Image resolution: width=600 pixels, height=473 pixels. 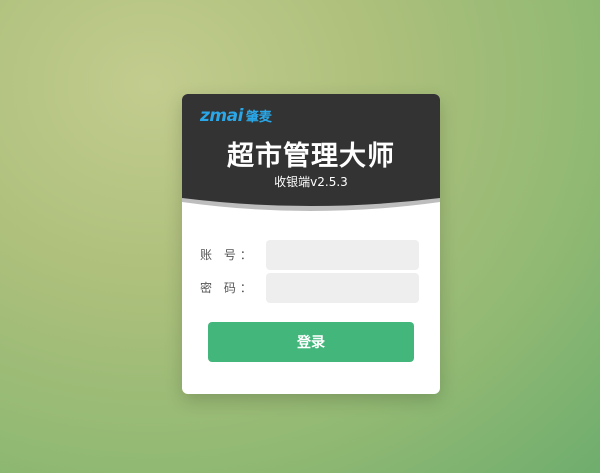 I want to click on account-row: 账 号：, so click(x=311, y=255).